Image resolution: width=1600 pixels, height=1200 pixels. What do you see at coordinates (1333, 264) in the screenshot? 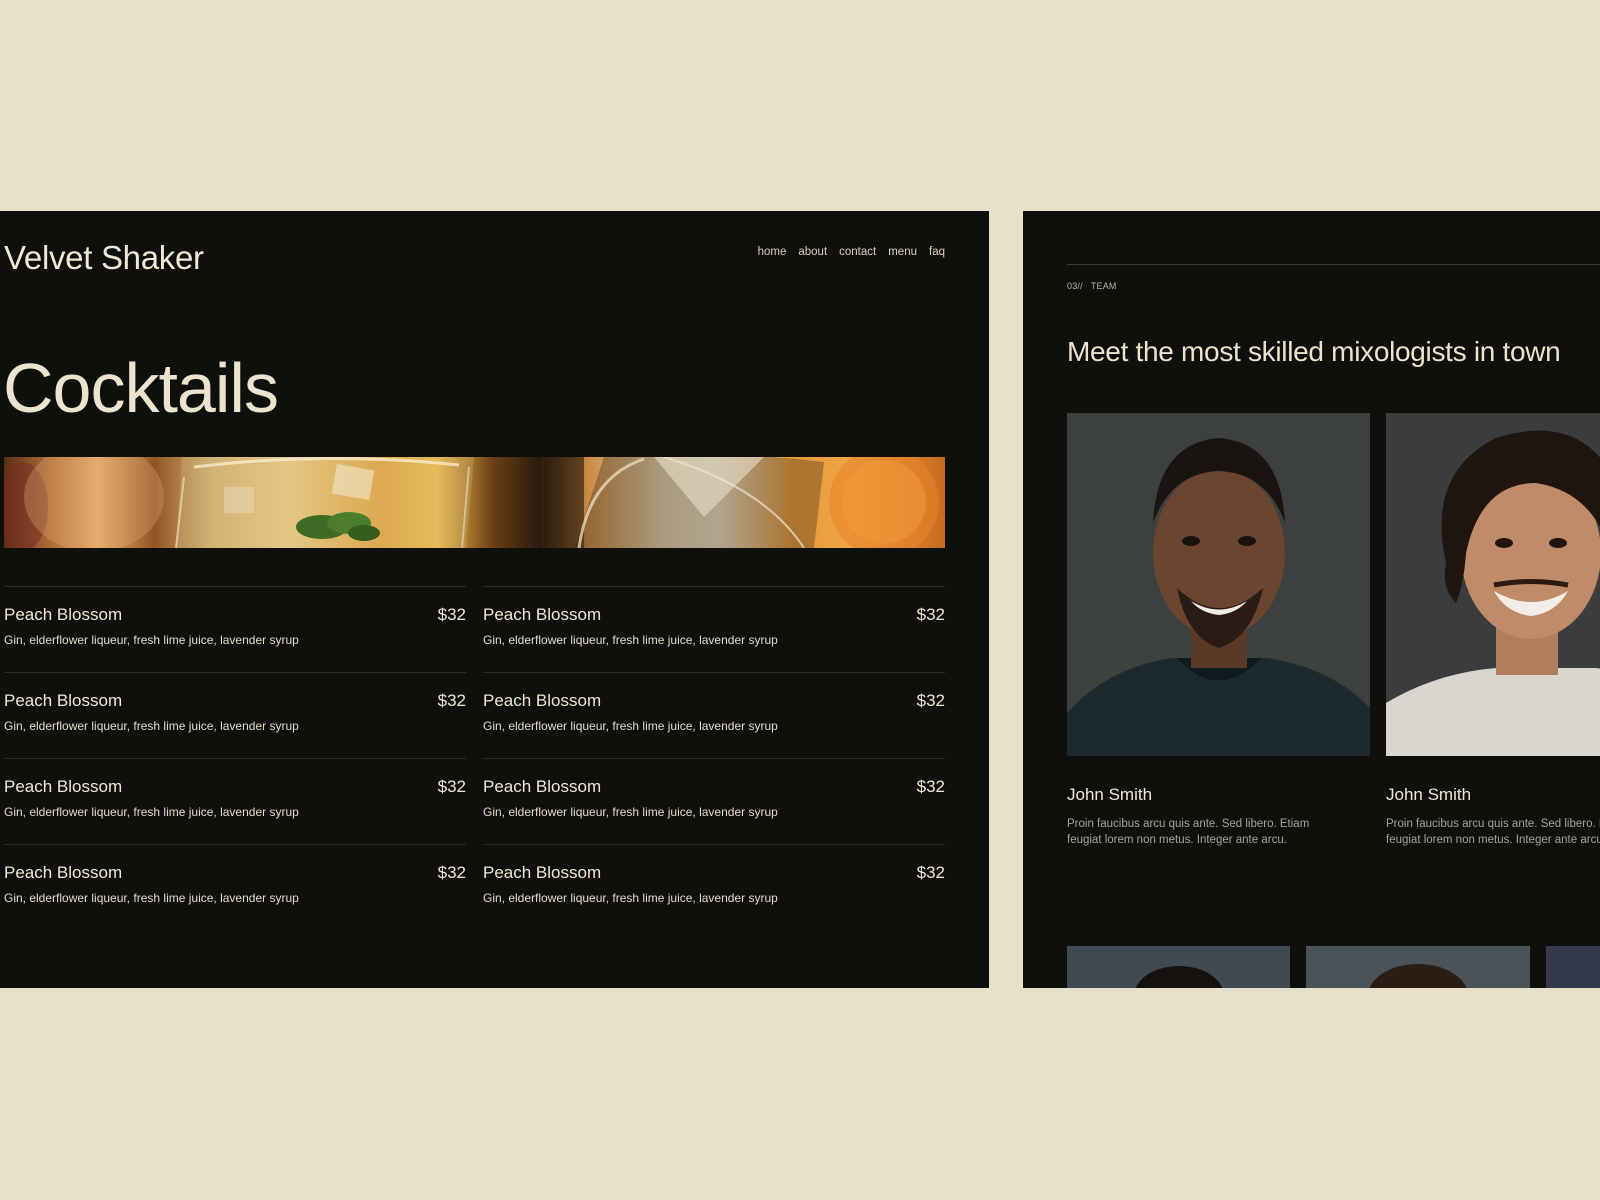
I see `section-divider` at bounding box center [1333, 264].